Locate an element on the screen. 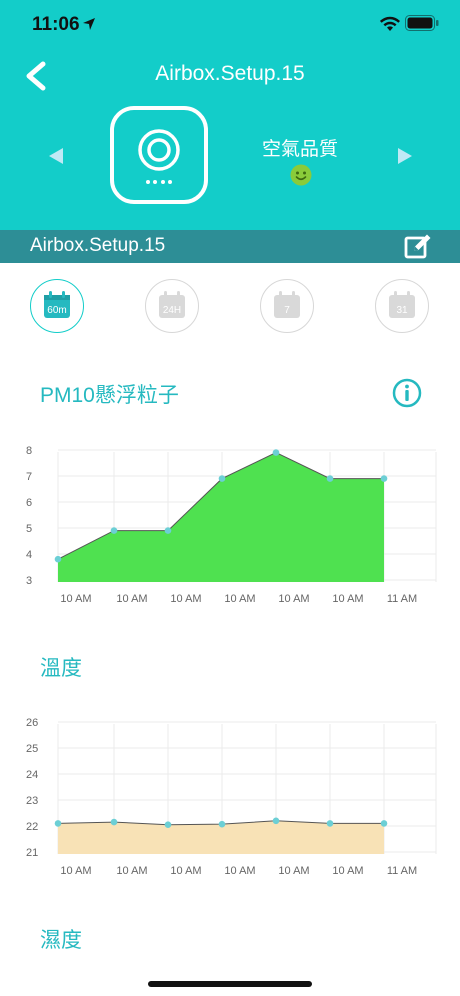 The image size is (460, 996). calendar-icon: 7 is located at coordinates (287, 304).